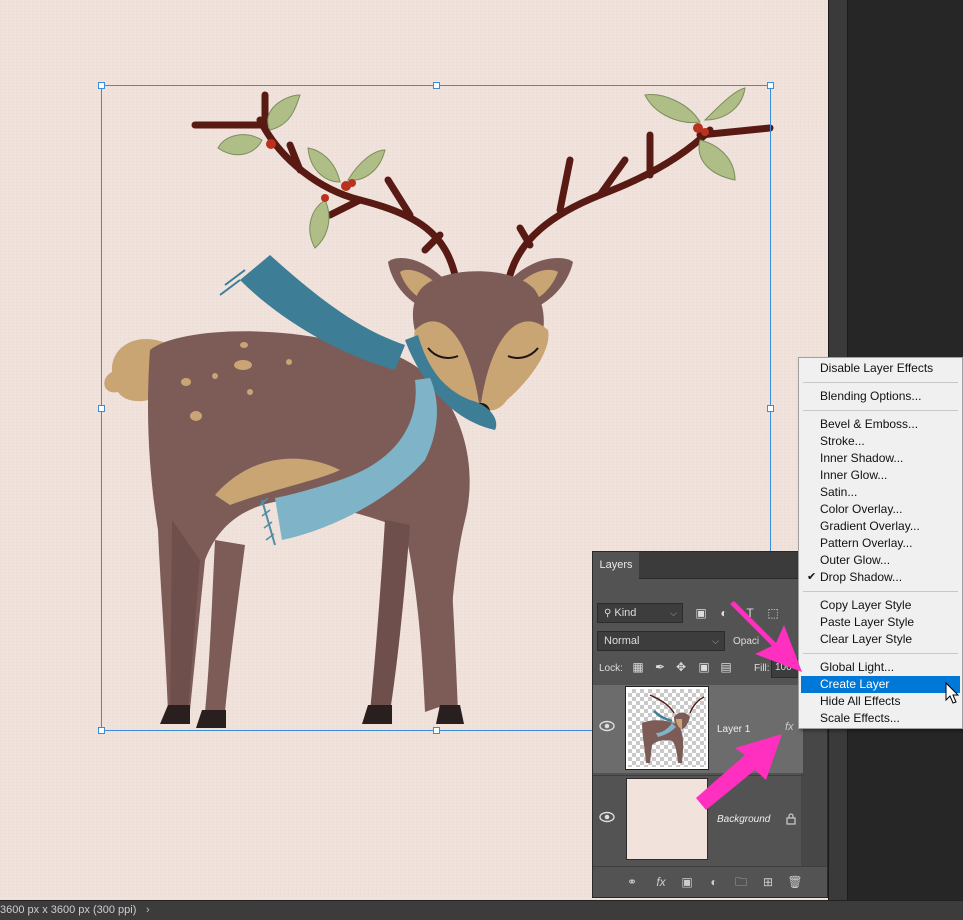  Describe the element at coordinates (770, 408) in the screenshot. I see `transform-handle-right` at that location.